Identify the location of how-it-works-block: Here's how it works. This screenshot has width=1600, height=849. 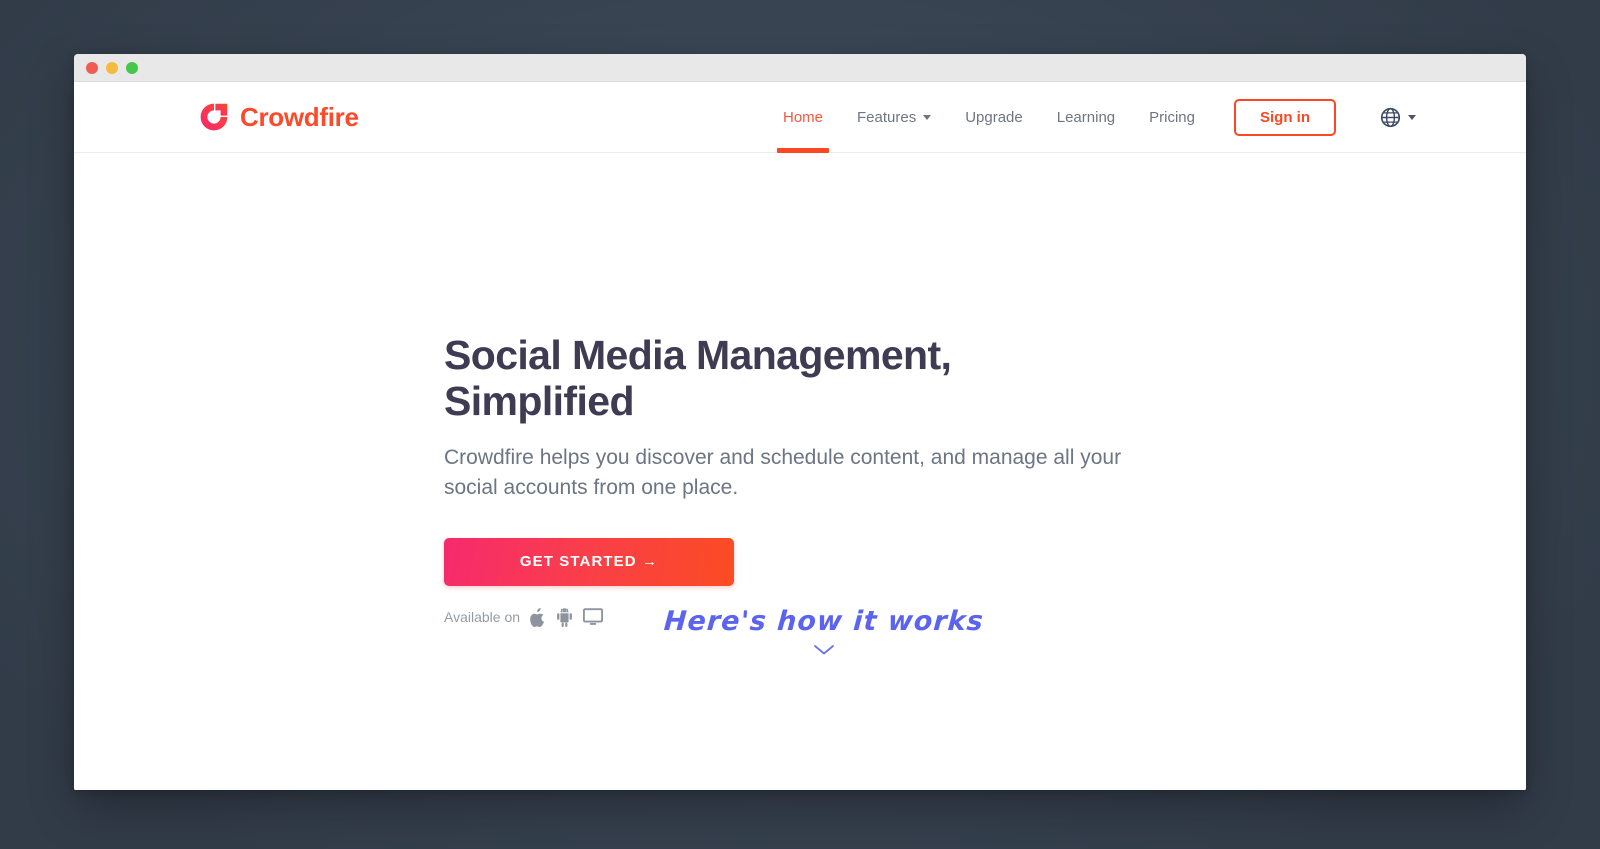
(824, 631).